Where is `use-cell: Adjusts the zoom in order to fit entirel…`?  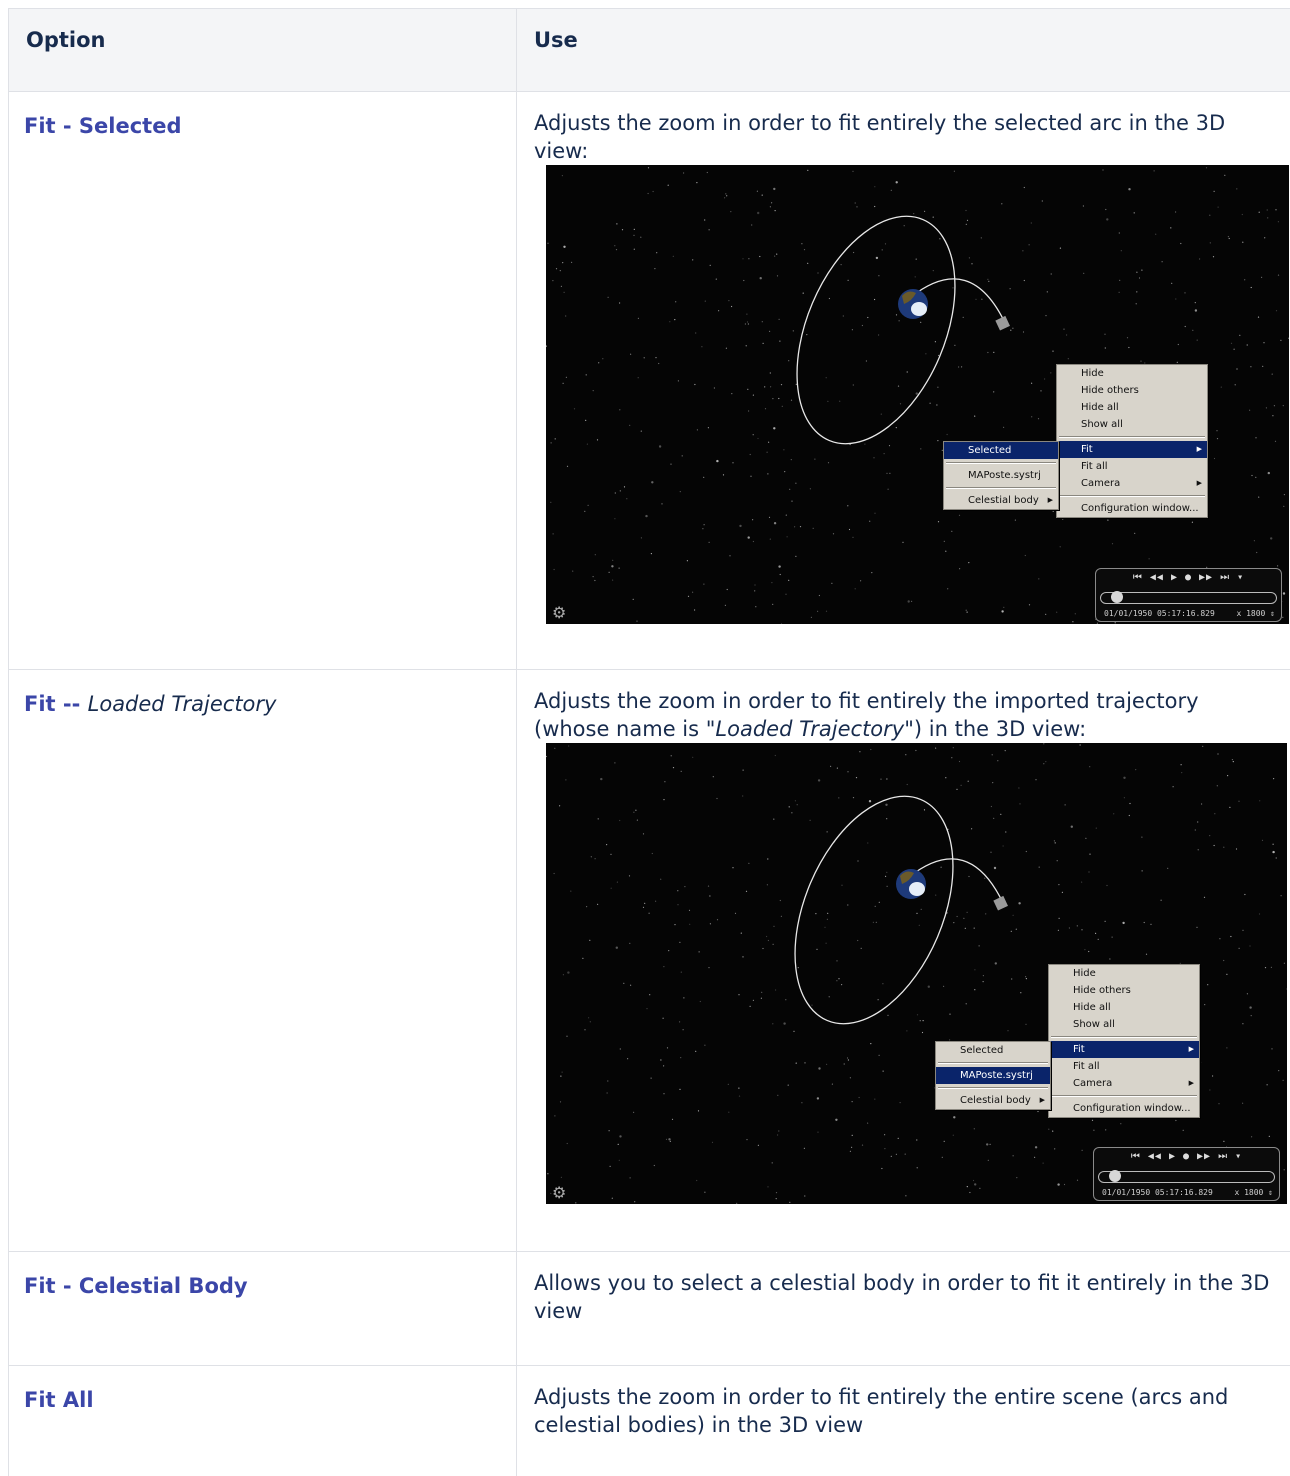
use-cell: Adjusts the zoom in order to fit entirel… is located at coordinates (903, 1421).